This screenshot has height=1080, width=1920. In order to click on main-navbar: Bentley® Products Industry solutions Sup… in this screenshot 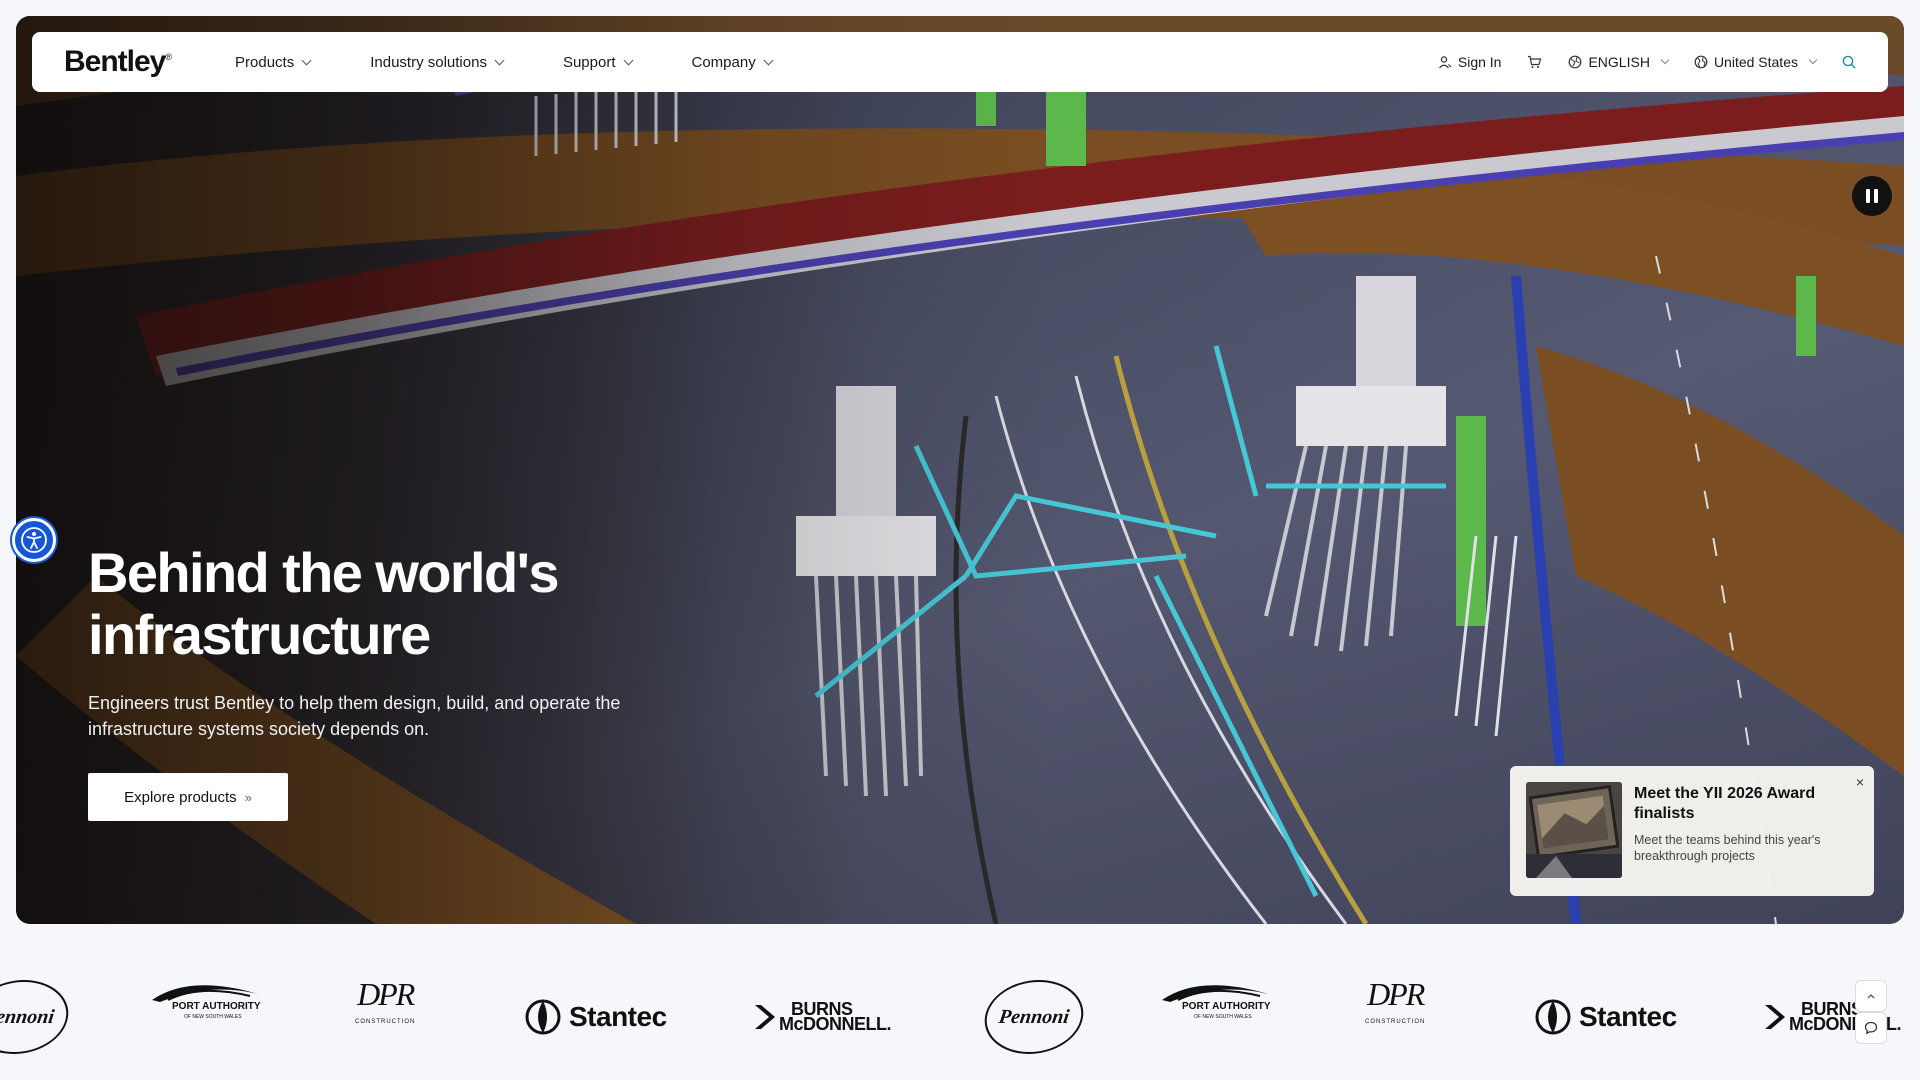, I will do `click(960, 62)`.